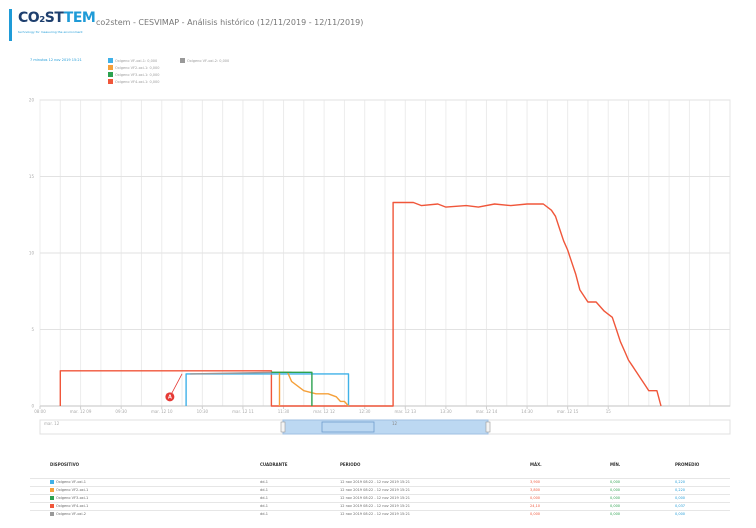 The width and height of the screenshot is (756, 528). What do you see at coordinates (203, 411) in the screenshot?
I see `x-tick-label: 10:30` at bounding box center [203, 411].